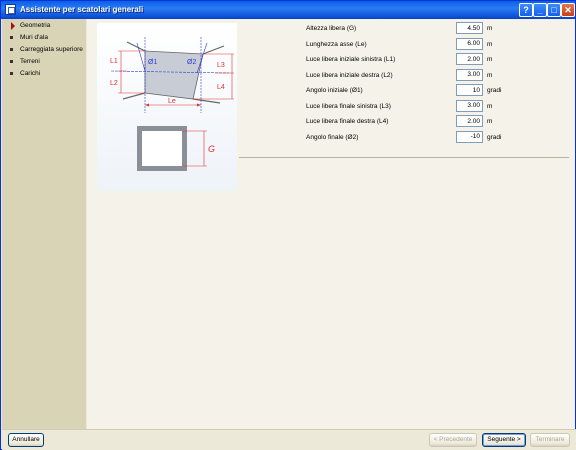 The height and width of the screenshot is (450, 576). Describe the element at coordinates (469, 136) in the screenshot. I see `angolo-finale-input` at that location.